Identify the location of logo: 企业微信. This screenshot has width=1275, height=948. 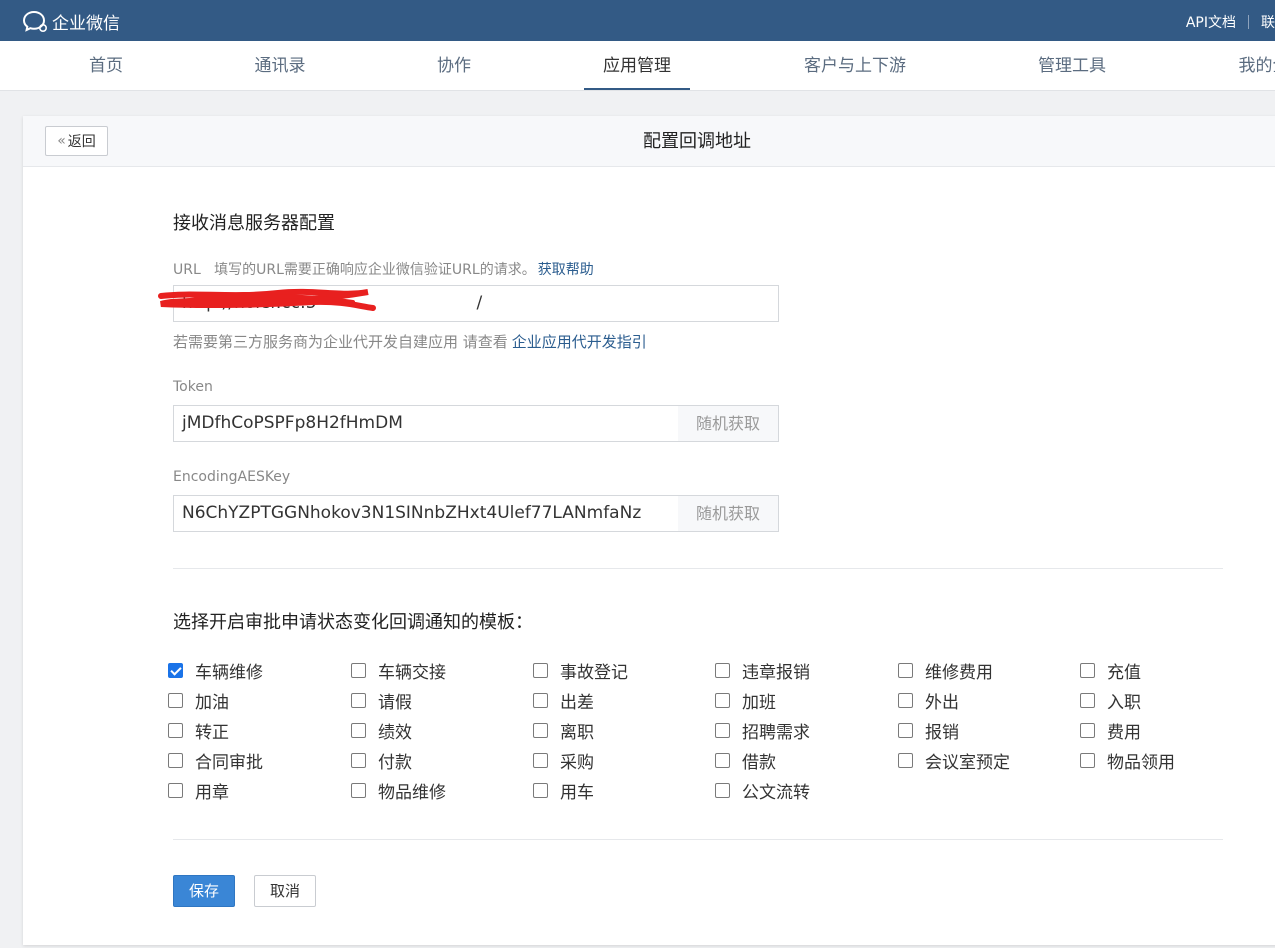
(71, 21).